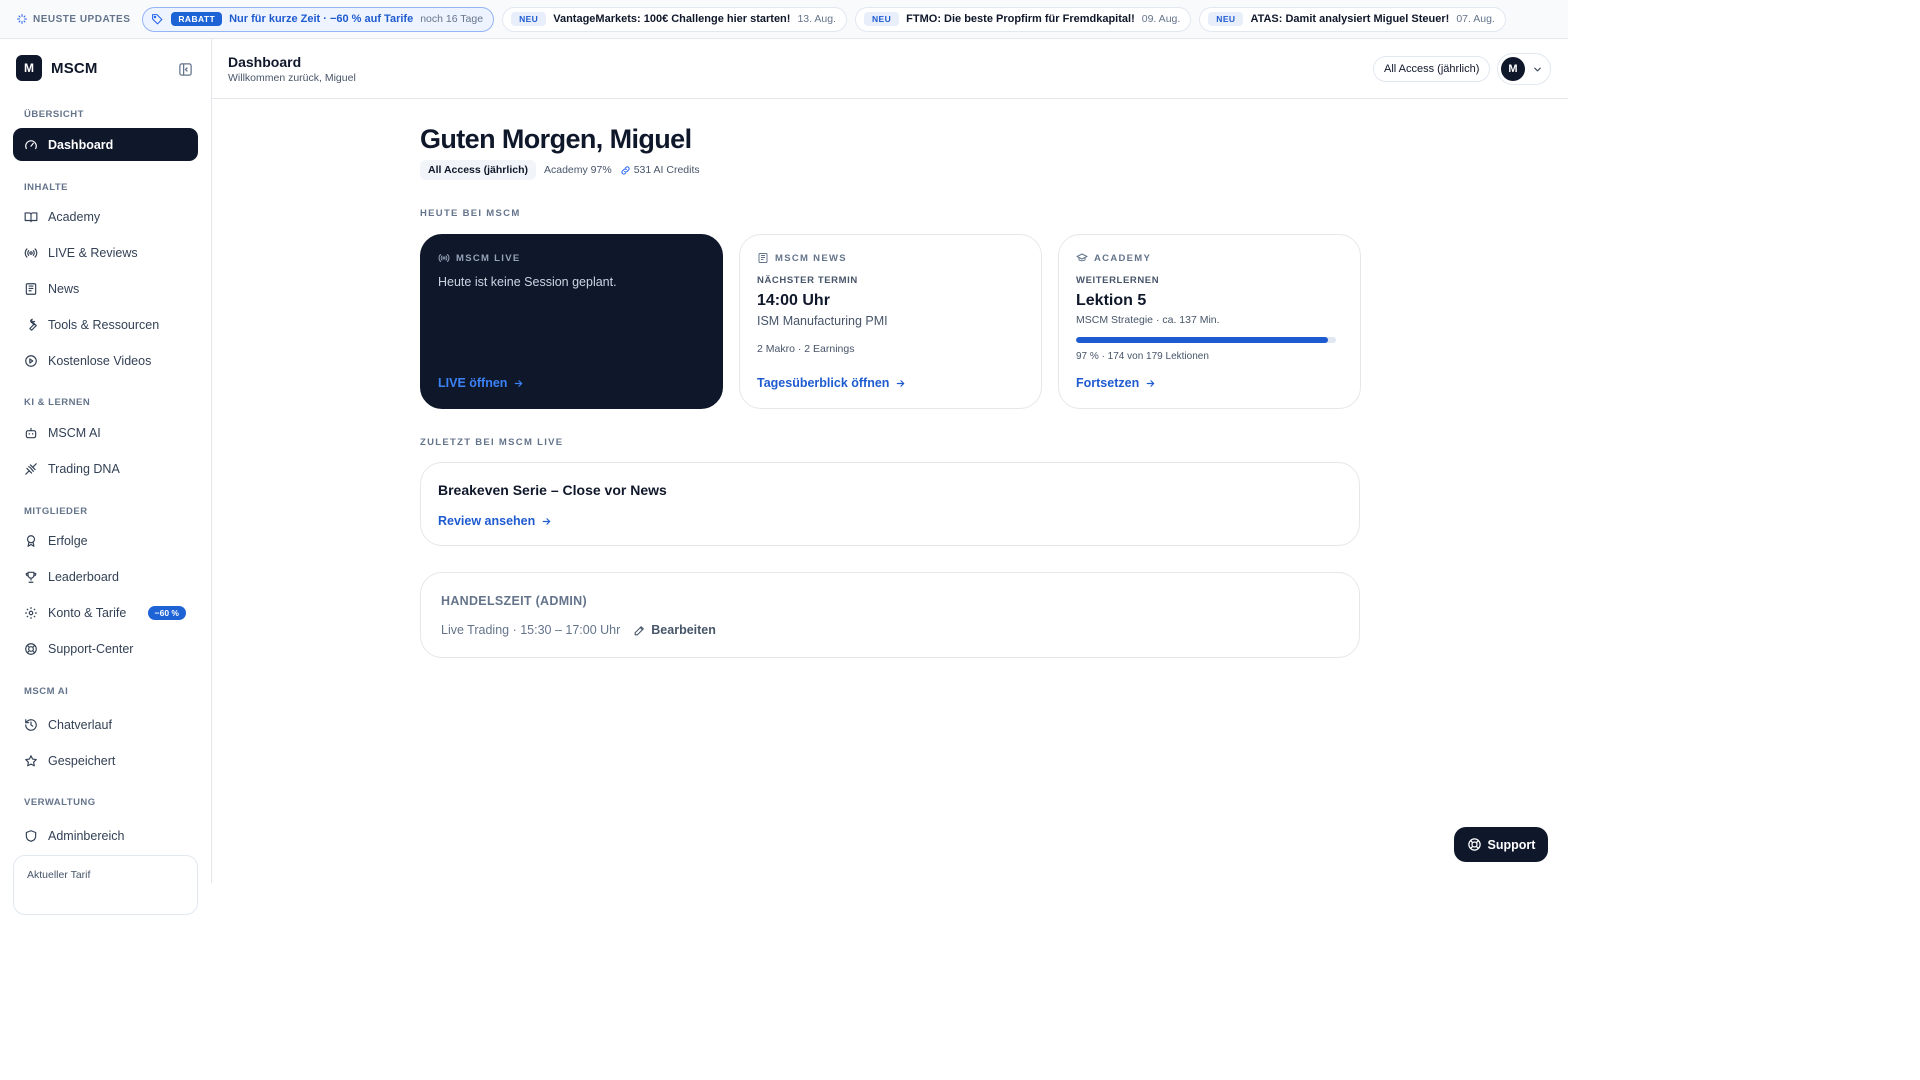 This screenshot has height=1080, width=1920. I want to click on newspaper-icon, so click(31, 288).